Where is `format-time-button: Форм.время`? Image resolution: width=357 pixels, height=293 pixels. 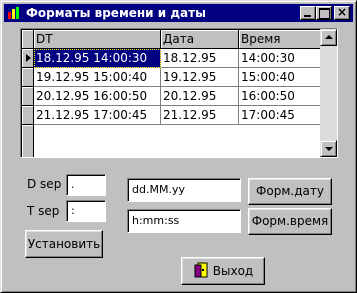 format-time-button: Форм.время is located at coordinates (290, 221).